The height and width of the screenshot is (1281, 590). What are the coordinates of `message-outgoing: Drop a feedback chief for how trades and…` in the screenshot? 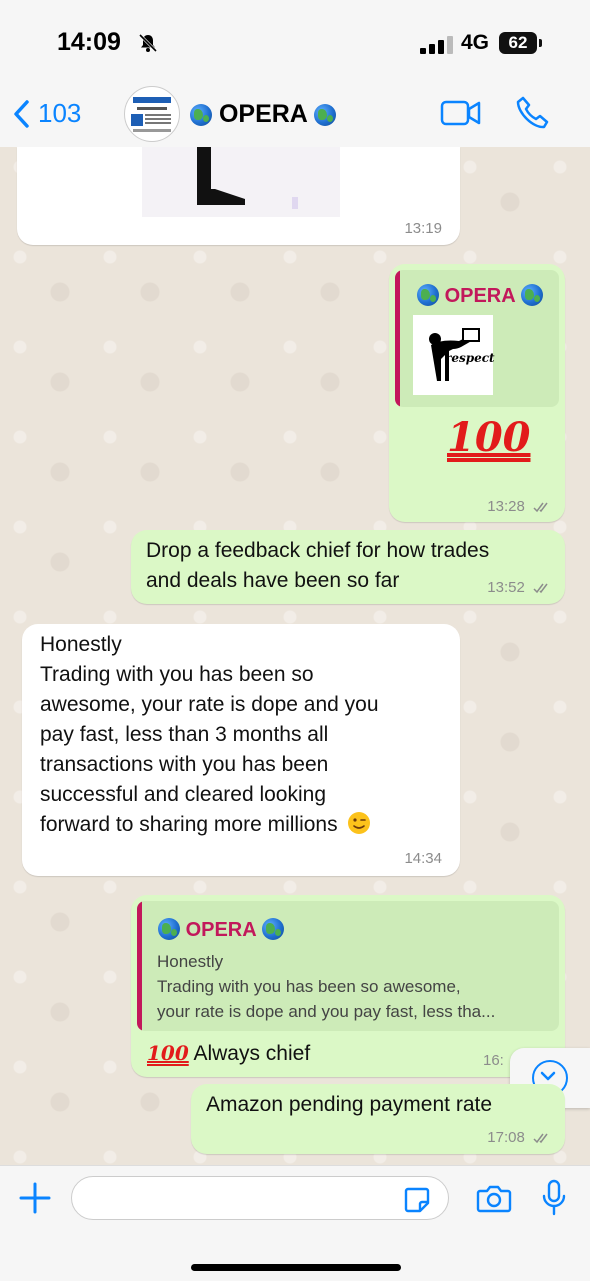 It's located at (348, 567).